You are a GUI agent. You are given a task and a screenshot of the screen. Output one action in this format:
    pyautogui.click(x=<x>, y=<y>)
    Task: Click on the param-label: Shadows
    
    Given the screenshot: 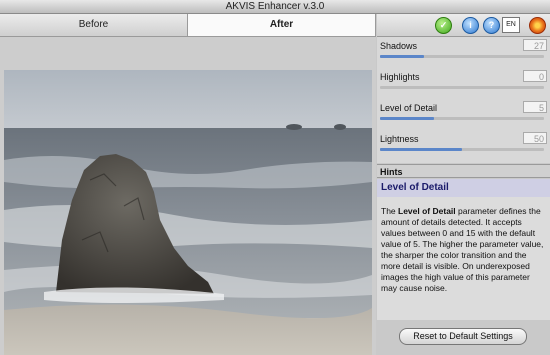 What is the action you would take?
    pyautogui.click(x=399, y=46)
    